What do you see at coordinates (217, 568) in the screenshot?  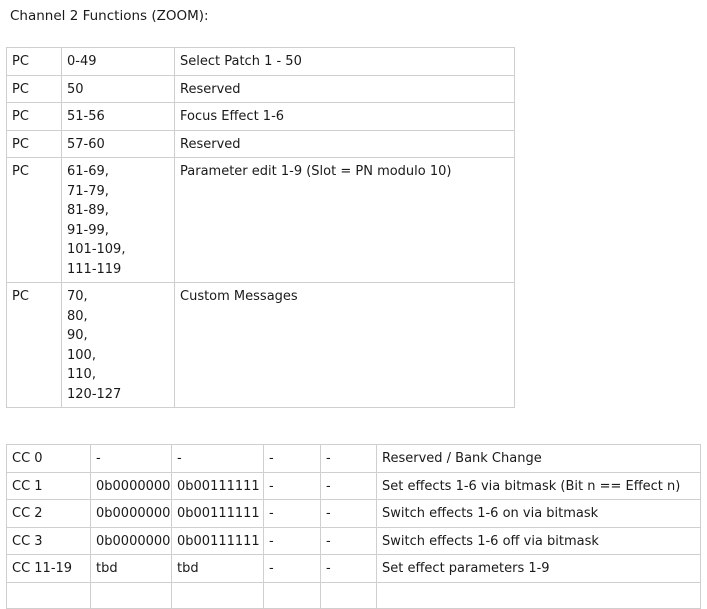 I see `cc-max-cell: tbd` at bounding box center [217, 568].